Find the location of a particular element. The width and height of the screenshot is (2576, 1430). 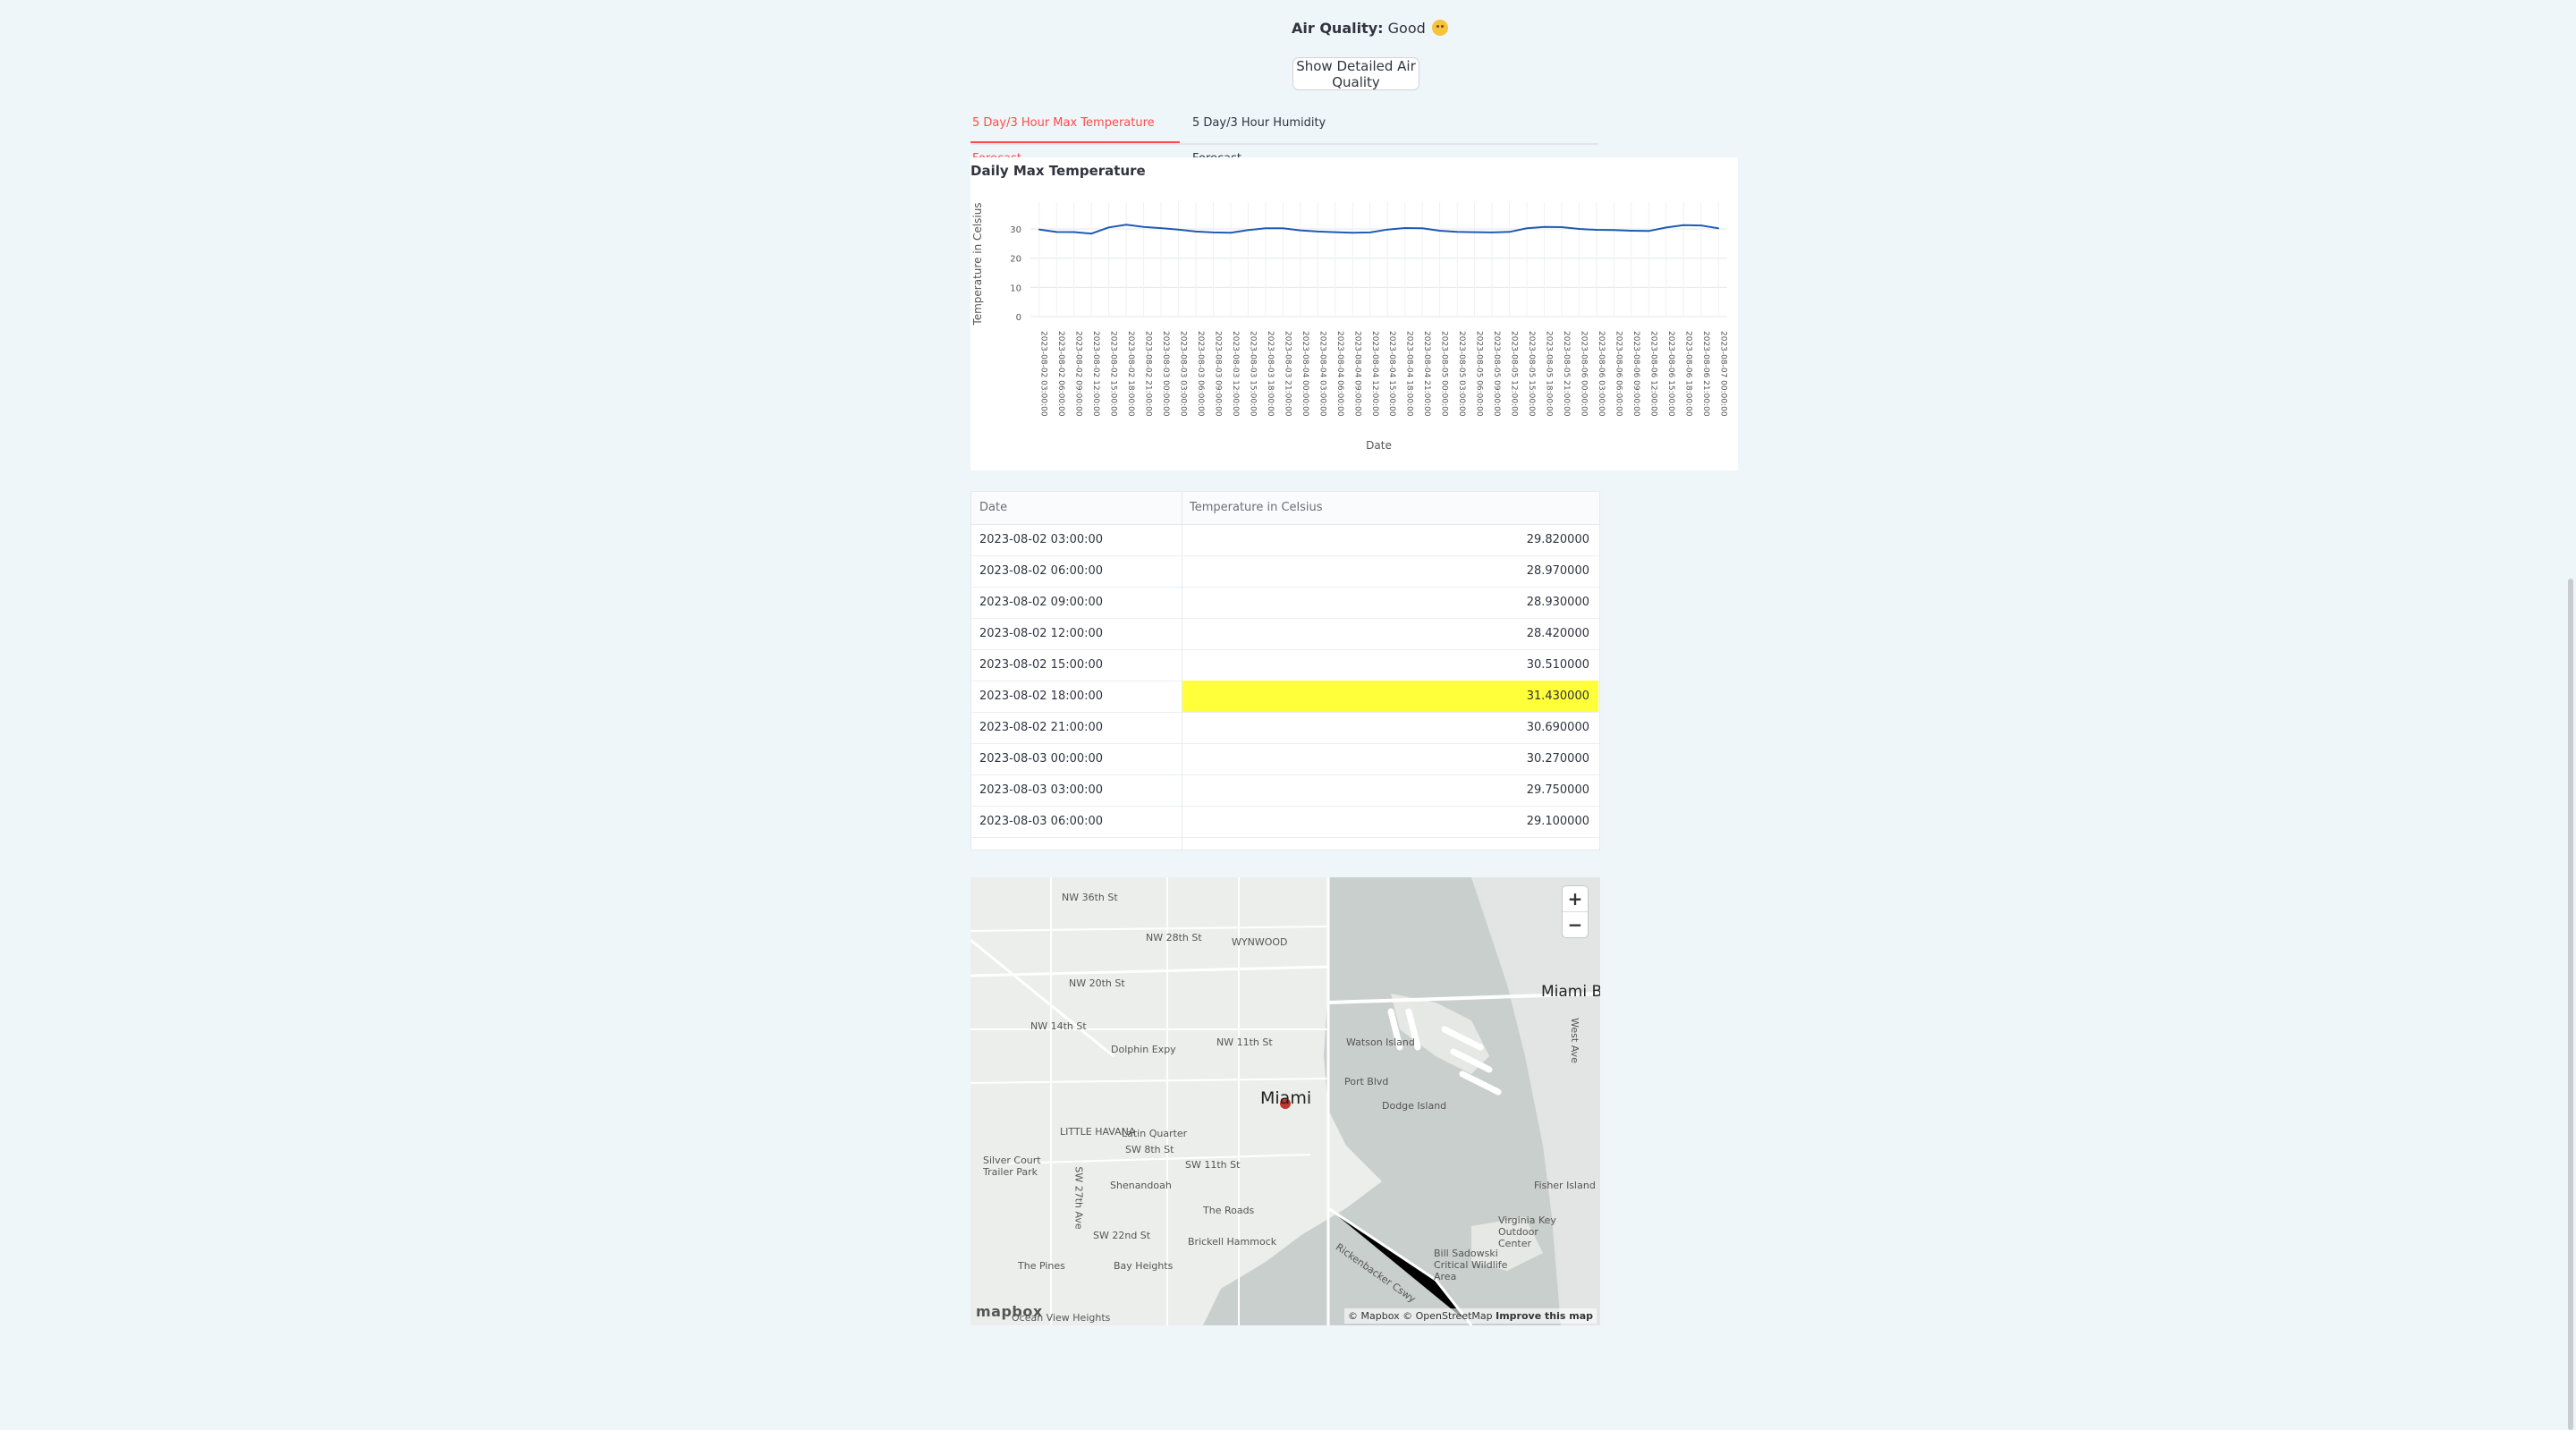

table-row: 2023-08-02 18:00:00 31.430000 is located at coordinates (1285, 697).